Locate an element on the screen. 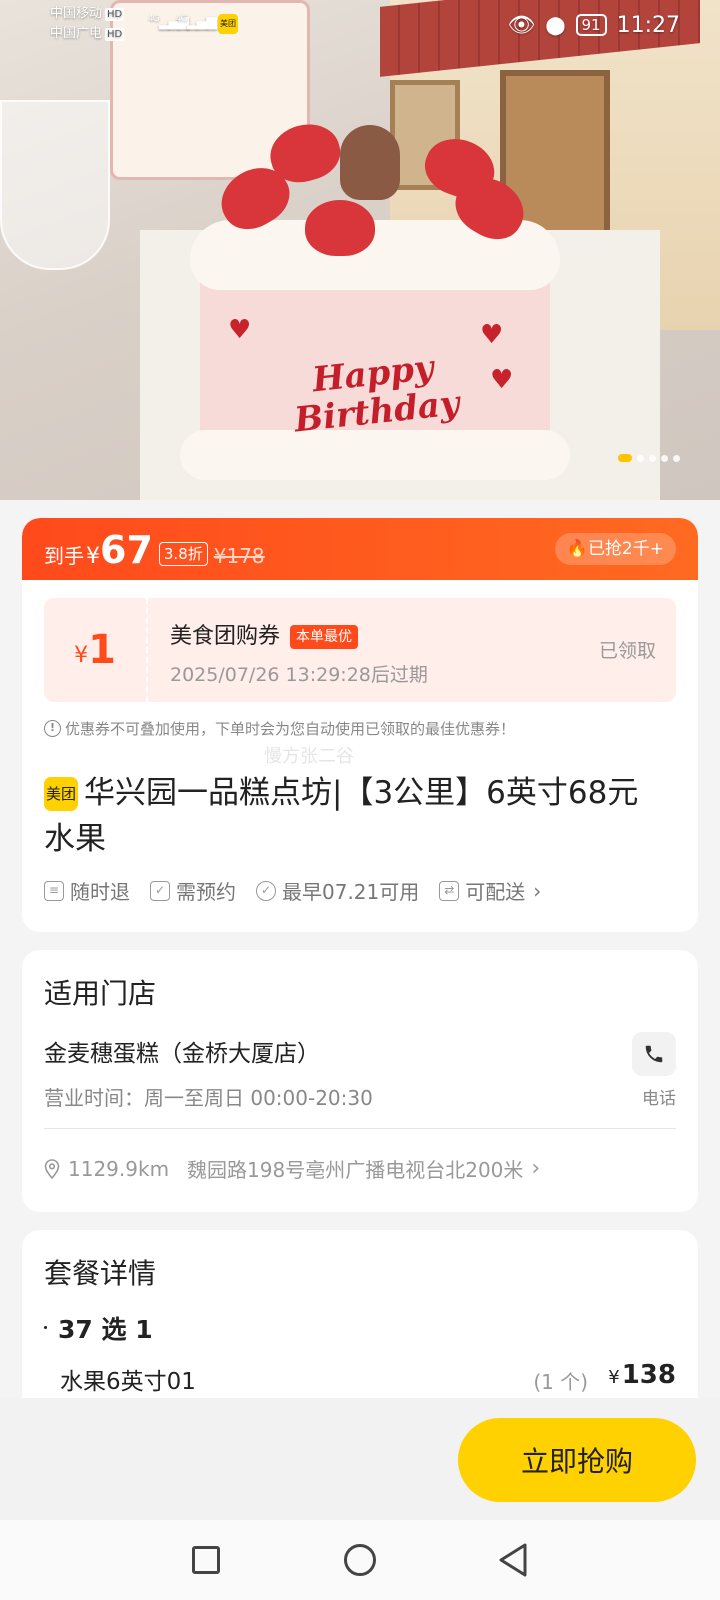 The height and width of the screenshot is (1600, 720). package-choice-count: 37 选 1 is located at coordinates (105, 1329).